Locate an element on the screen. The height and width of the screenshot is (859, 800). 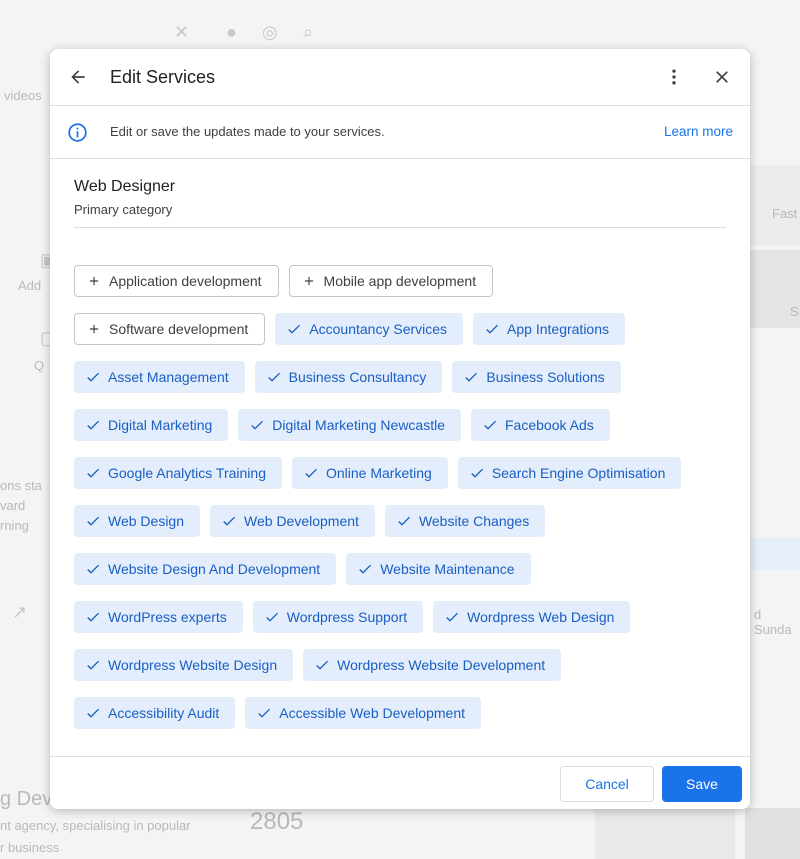
selected-service-chip: Business Consultancy is located at coordinates (348, 377).